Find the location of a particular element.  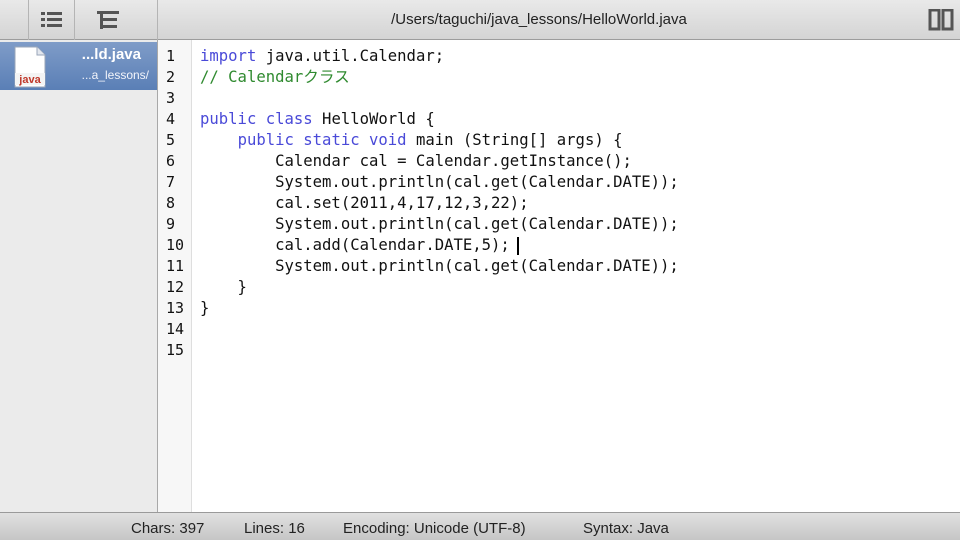

comment-token: // Calendarクラス is located at coordinates (275, 77).